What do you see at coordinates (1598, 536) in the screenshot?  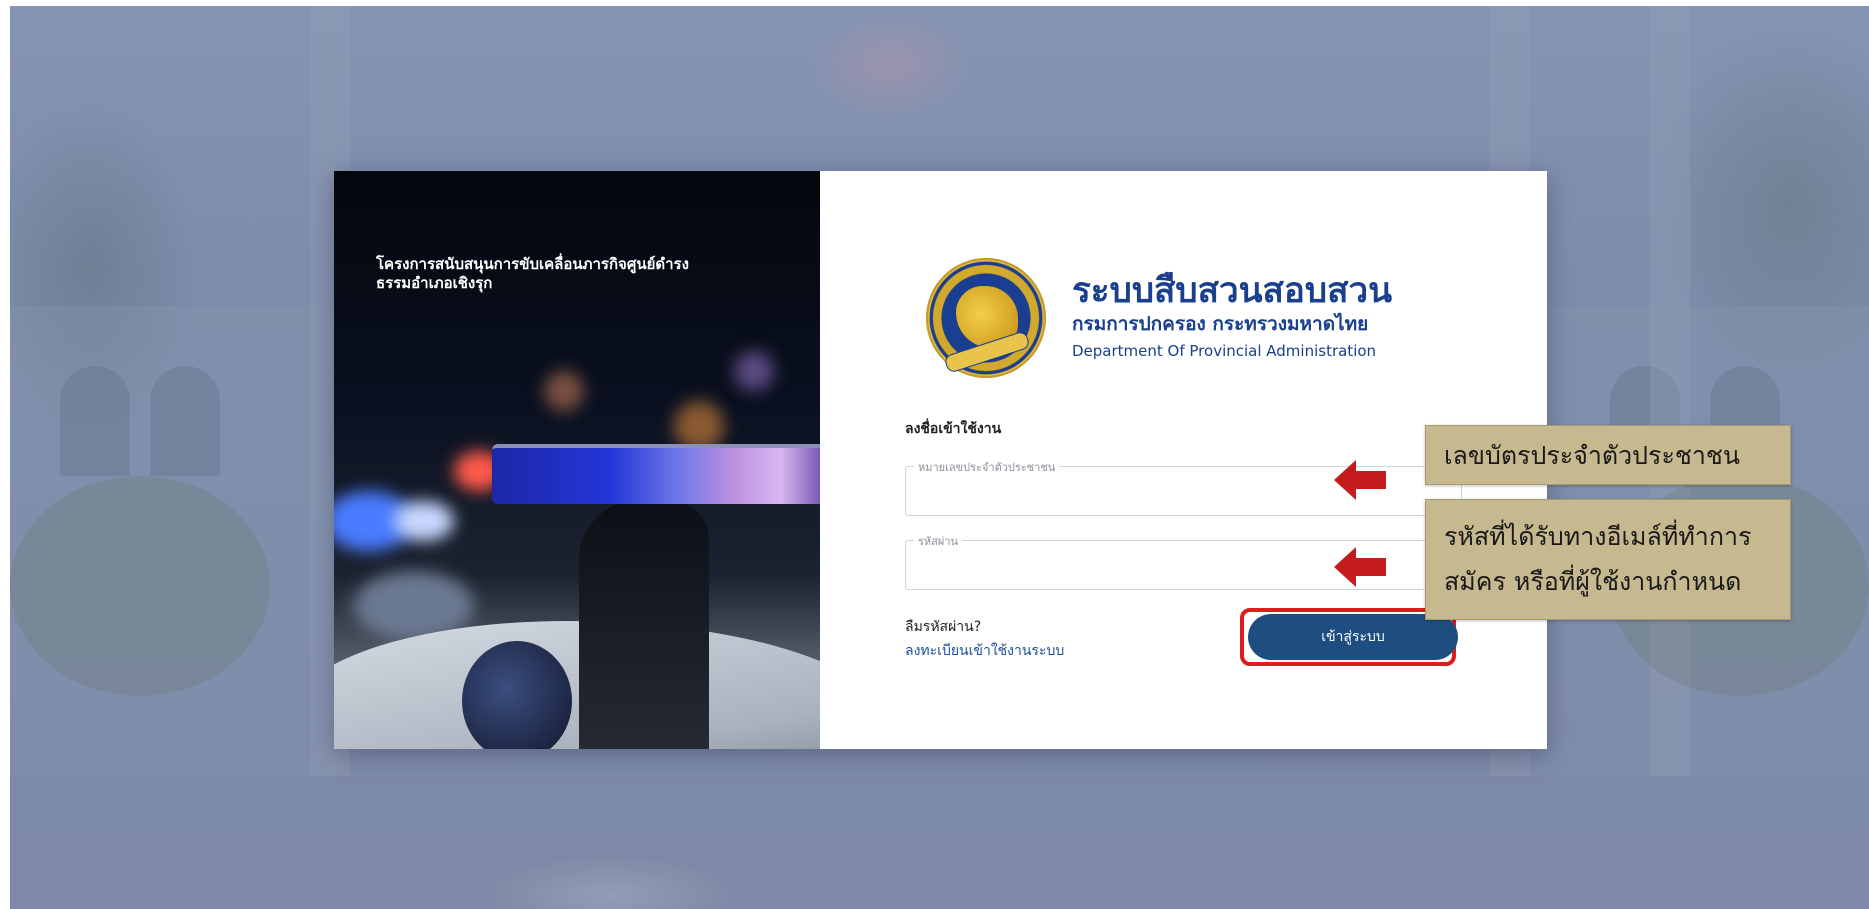 I see `password-callout-line1: รหัสที่ได้รับทางอีเมล์ที่ทำการ` at bounding box center [1598, 536].